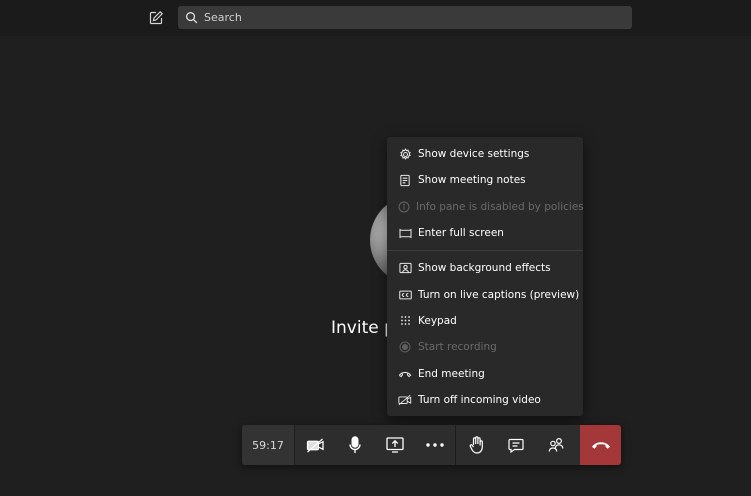  Describe the element at coordinates (268, 445) in the screenshot. I see `call-timer: 59:17` at that location.